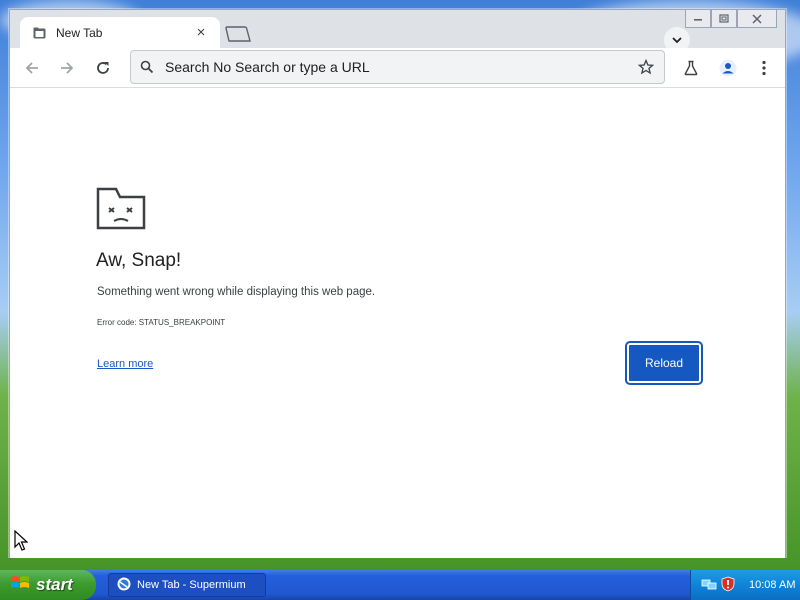  I want to click on maximize-icon, so click(724, 19).